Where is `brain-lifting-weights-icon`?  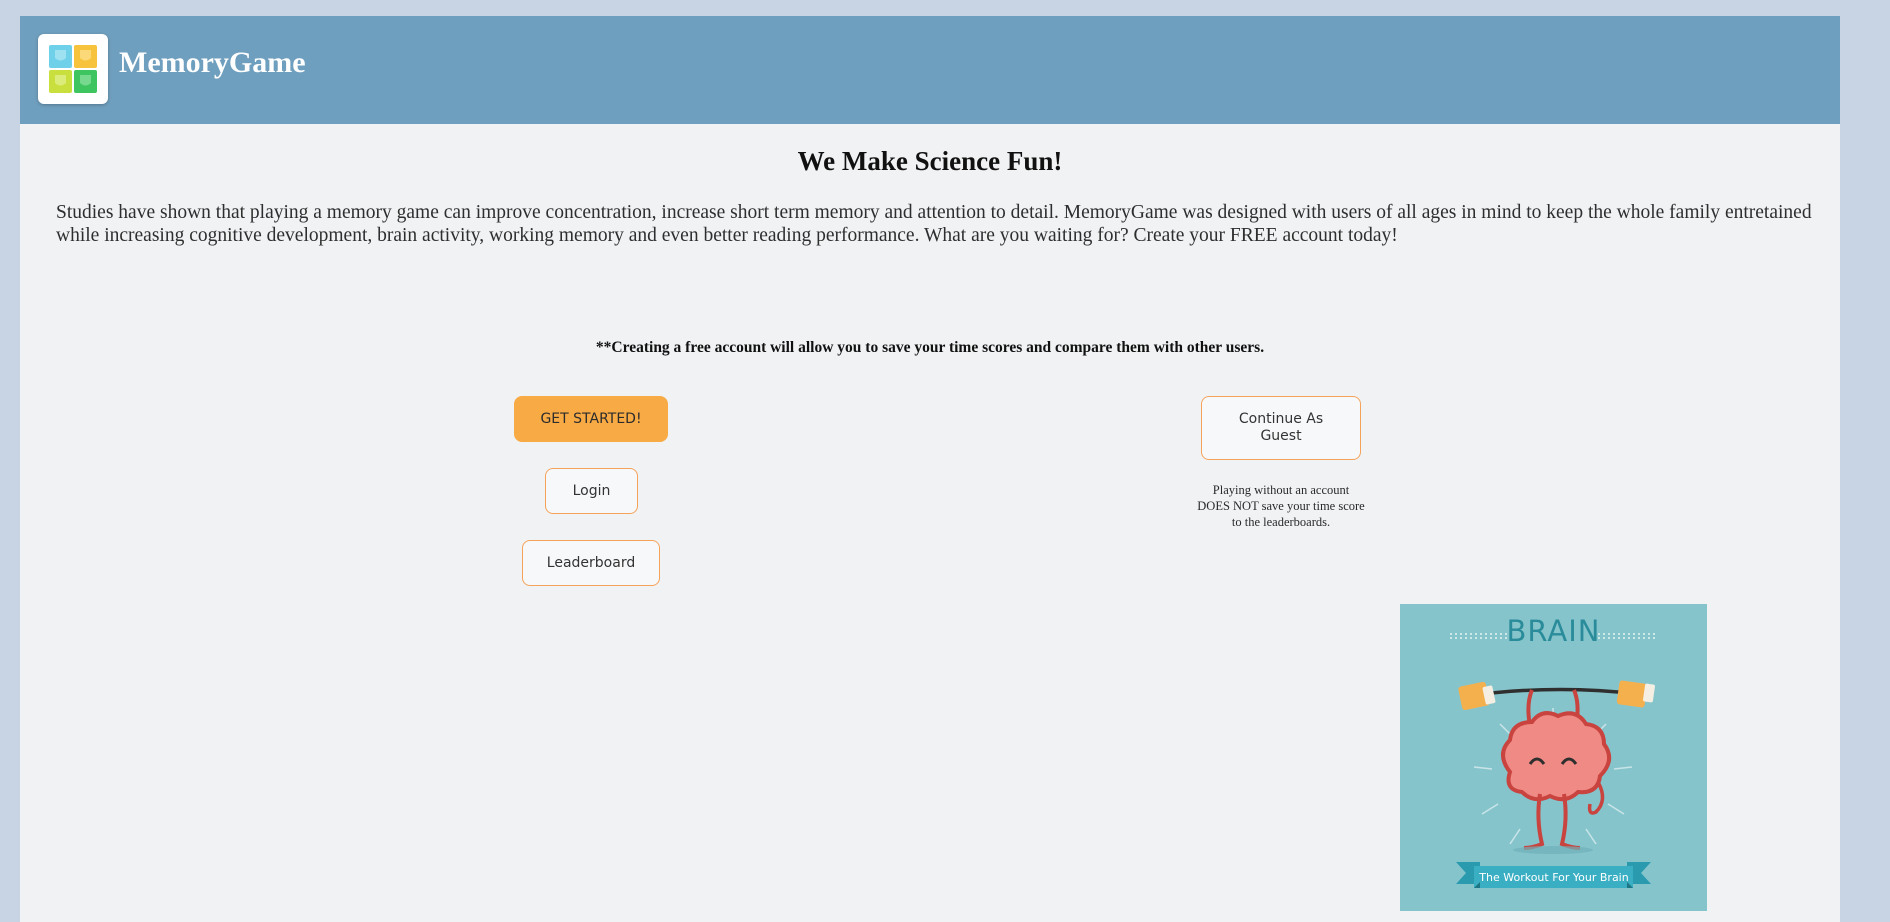
brain-lifting-weights-icon is located at coordinates (1554, 760).